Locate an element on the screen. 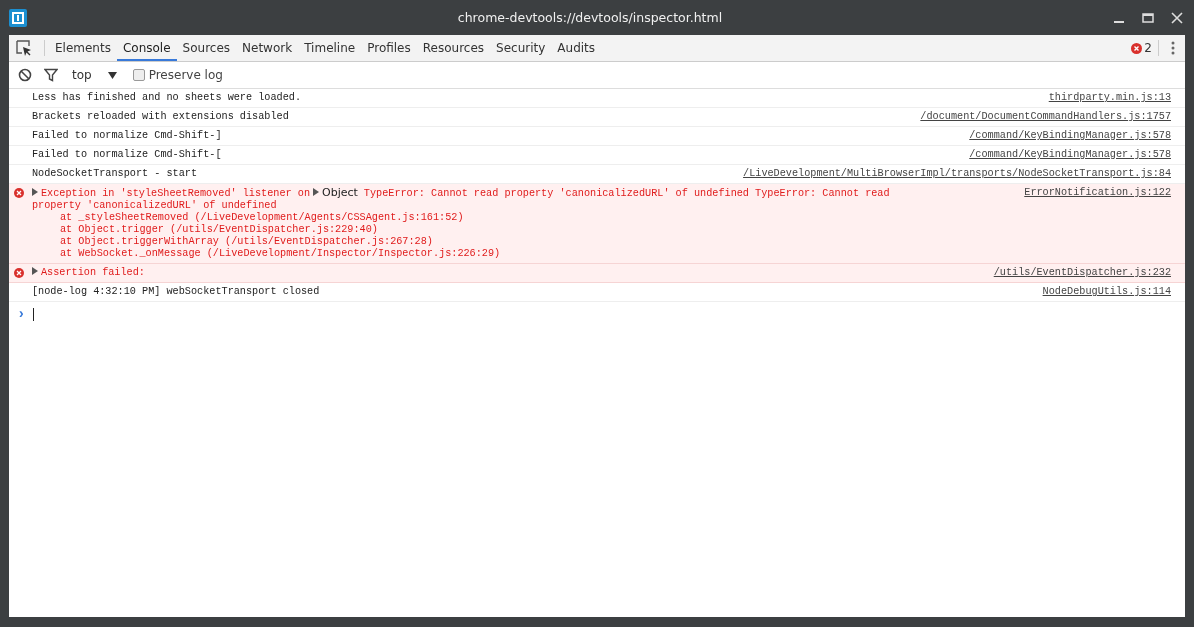  source-link: thirdparty.min.js:13 is located at coordinates (1109, 98).